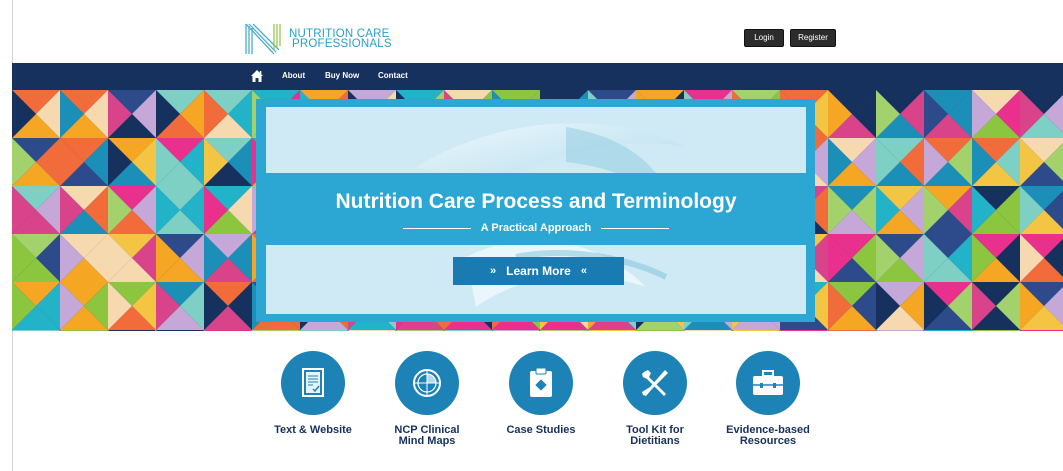 The image size is (1063, 471). Describe the element at coordinates (427, 441) in the screenshot. I see `feature-label-line-2: Mind Maps` at that location.